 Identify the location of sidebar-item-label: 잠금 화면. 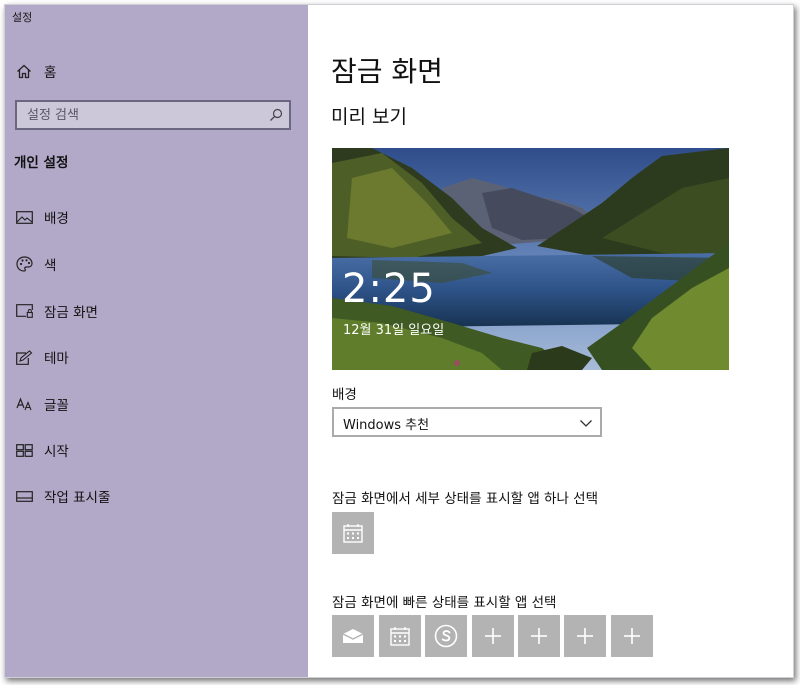
(71, 313).